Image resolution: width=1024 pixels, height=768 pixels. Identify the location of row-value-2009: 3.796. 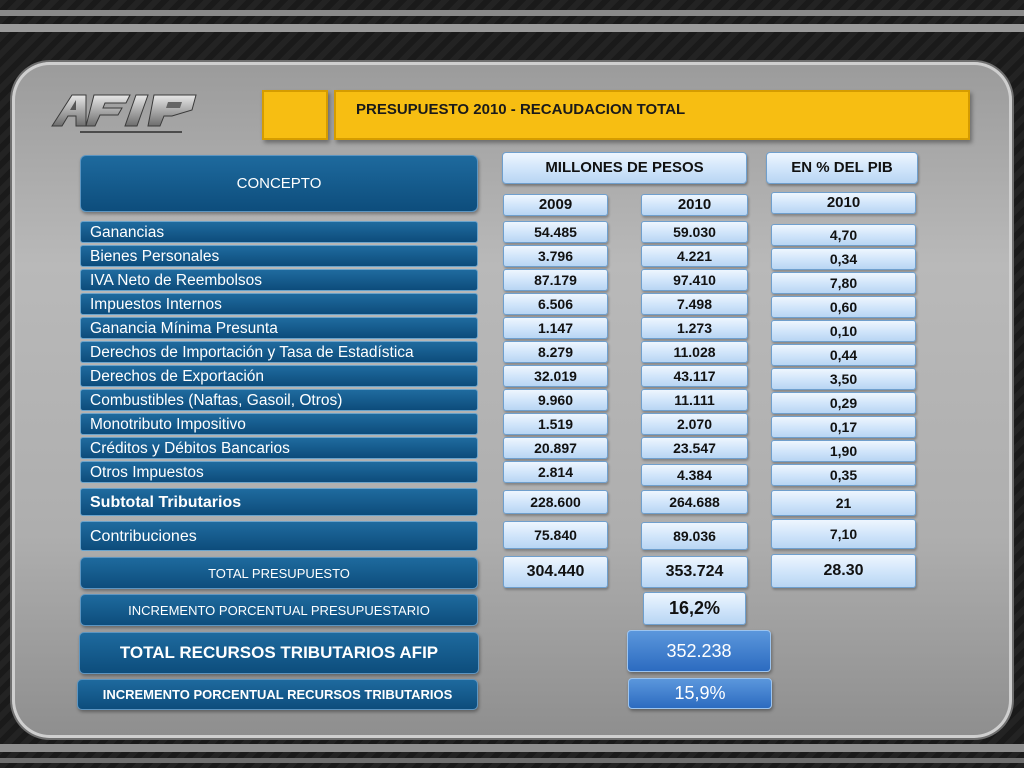
(555, 256).